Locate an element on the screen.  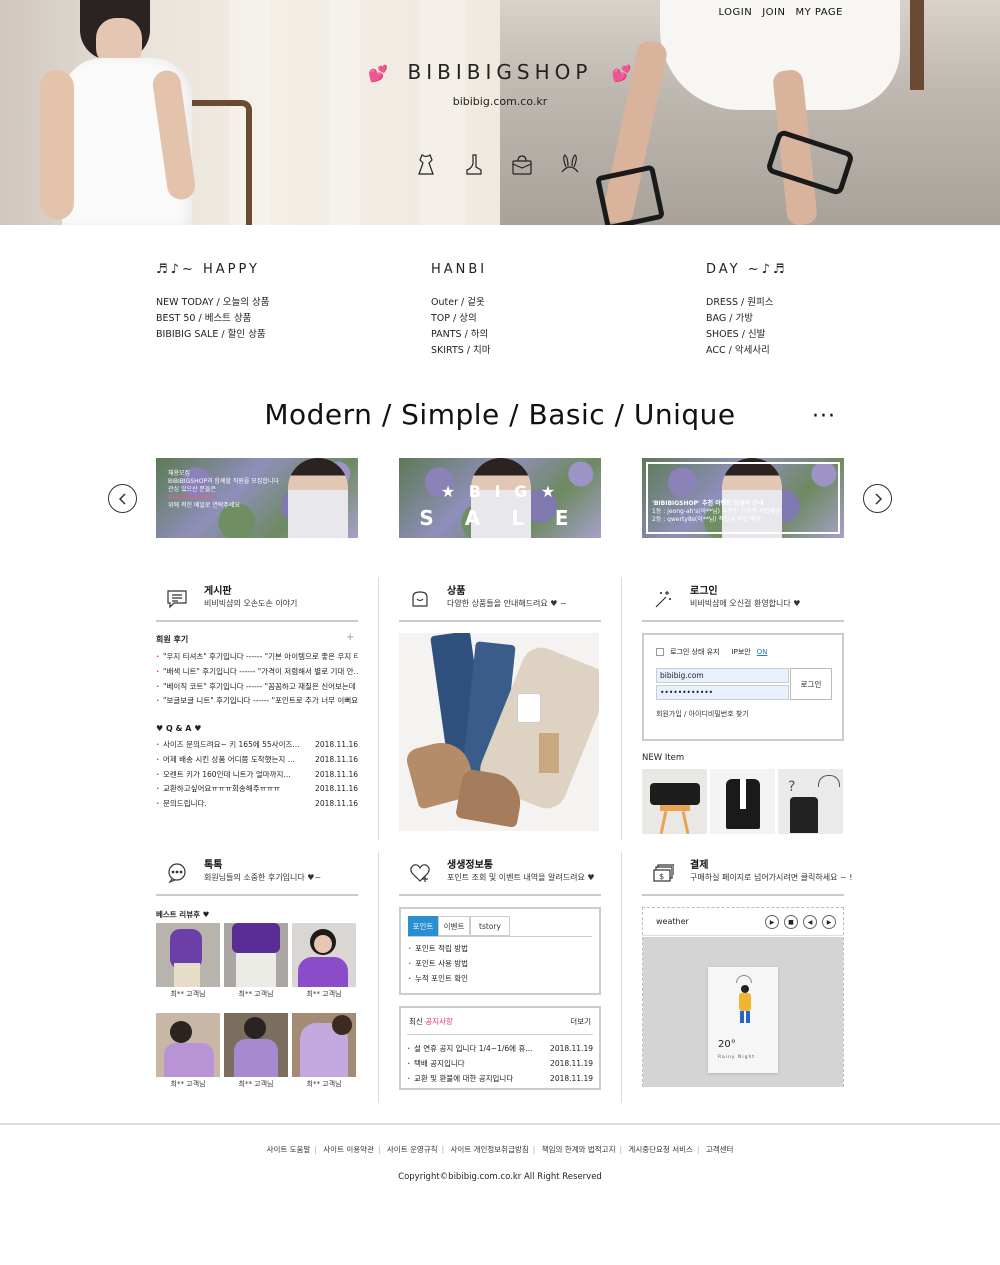
category-link-top: TOP / 상의 is located at coordinates (531, 319).